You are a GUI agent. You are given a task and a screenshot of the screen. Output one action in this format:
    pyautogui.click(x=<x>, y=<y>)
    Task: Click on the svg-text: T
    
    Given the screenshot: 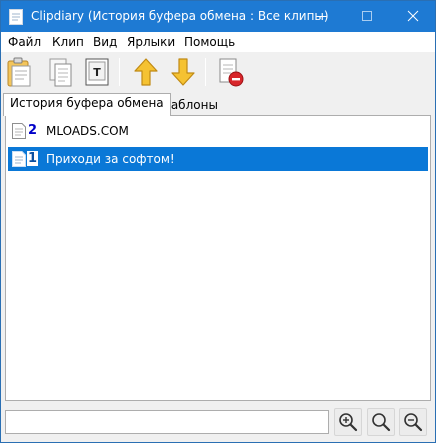 What is the action you would take?
    pyautogui.click(x=97, y=72)
    